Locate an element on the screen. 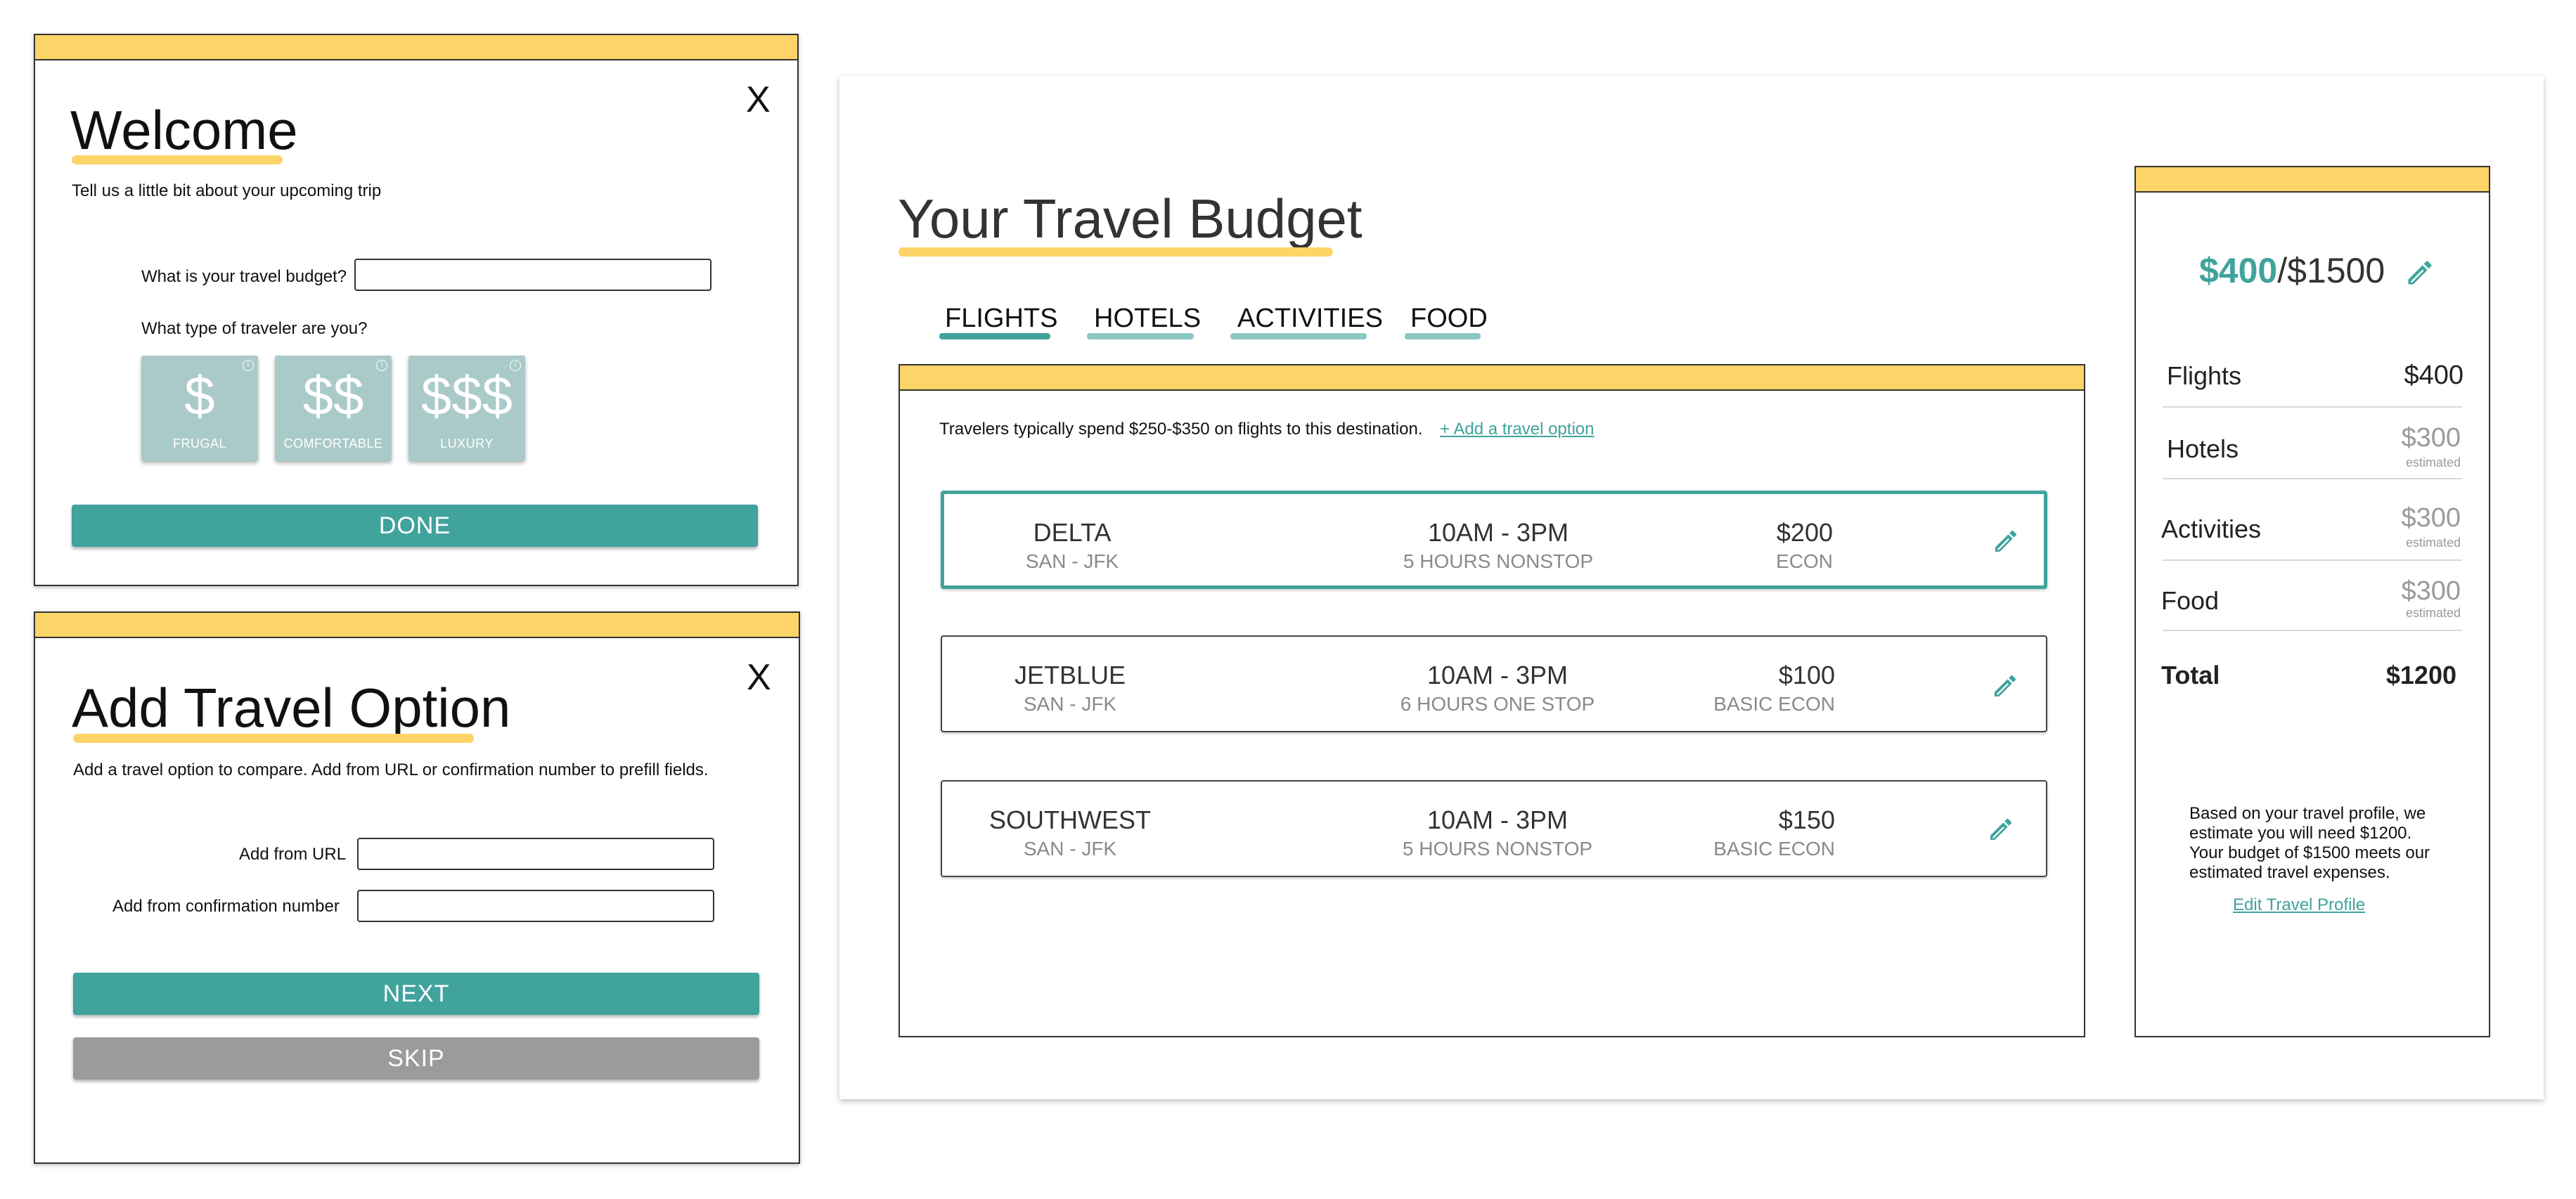 The image size is (2576, 1199). url-label: Add from URL is located at coordinates (293, 855).